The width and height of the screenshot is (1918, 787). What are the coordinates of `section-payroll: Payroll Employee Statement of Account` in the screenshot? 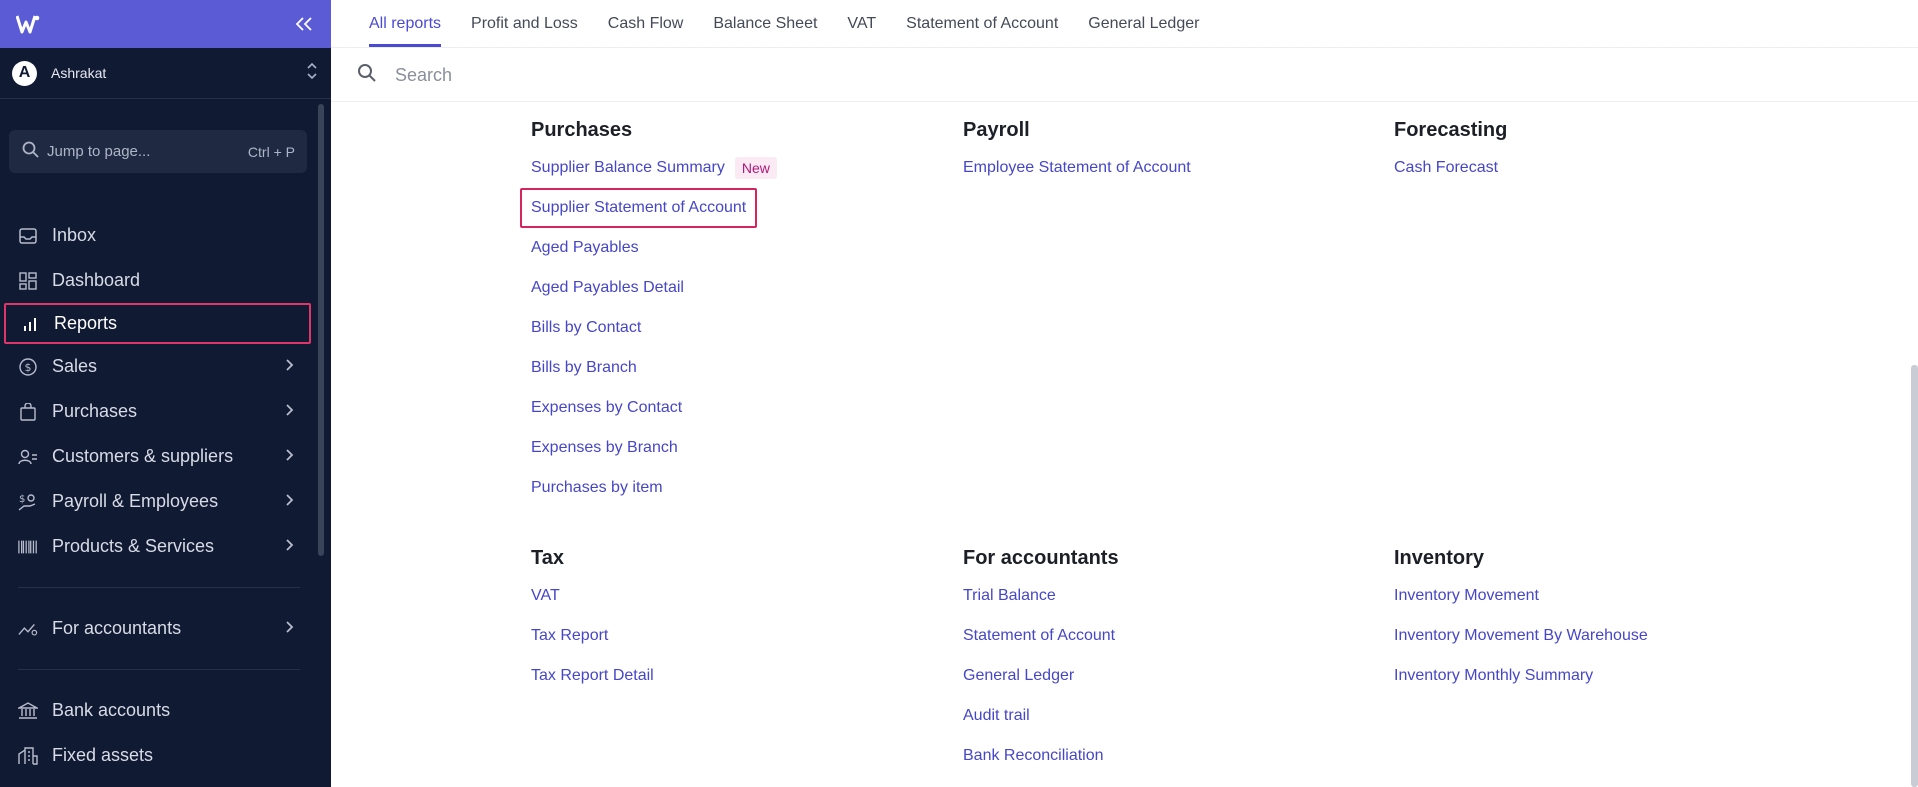 It's located at (1077, 153).